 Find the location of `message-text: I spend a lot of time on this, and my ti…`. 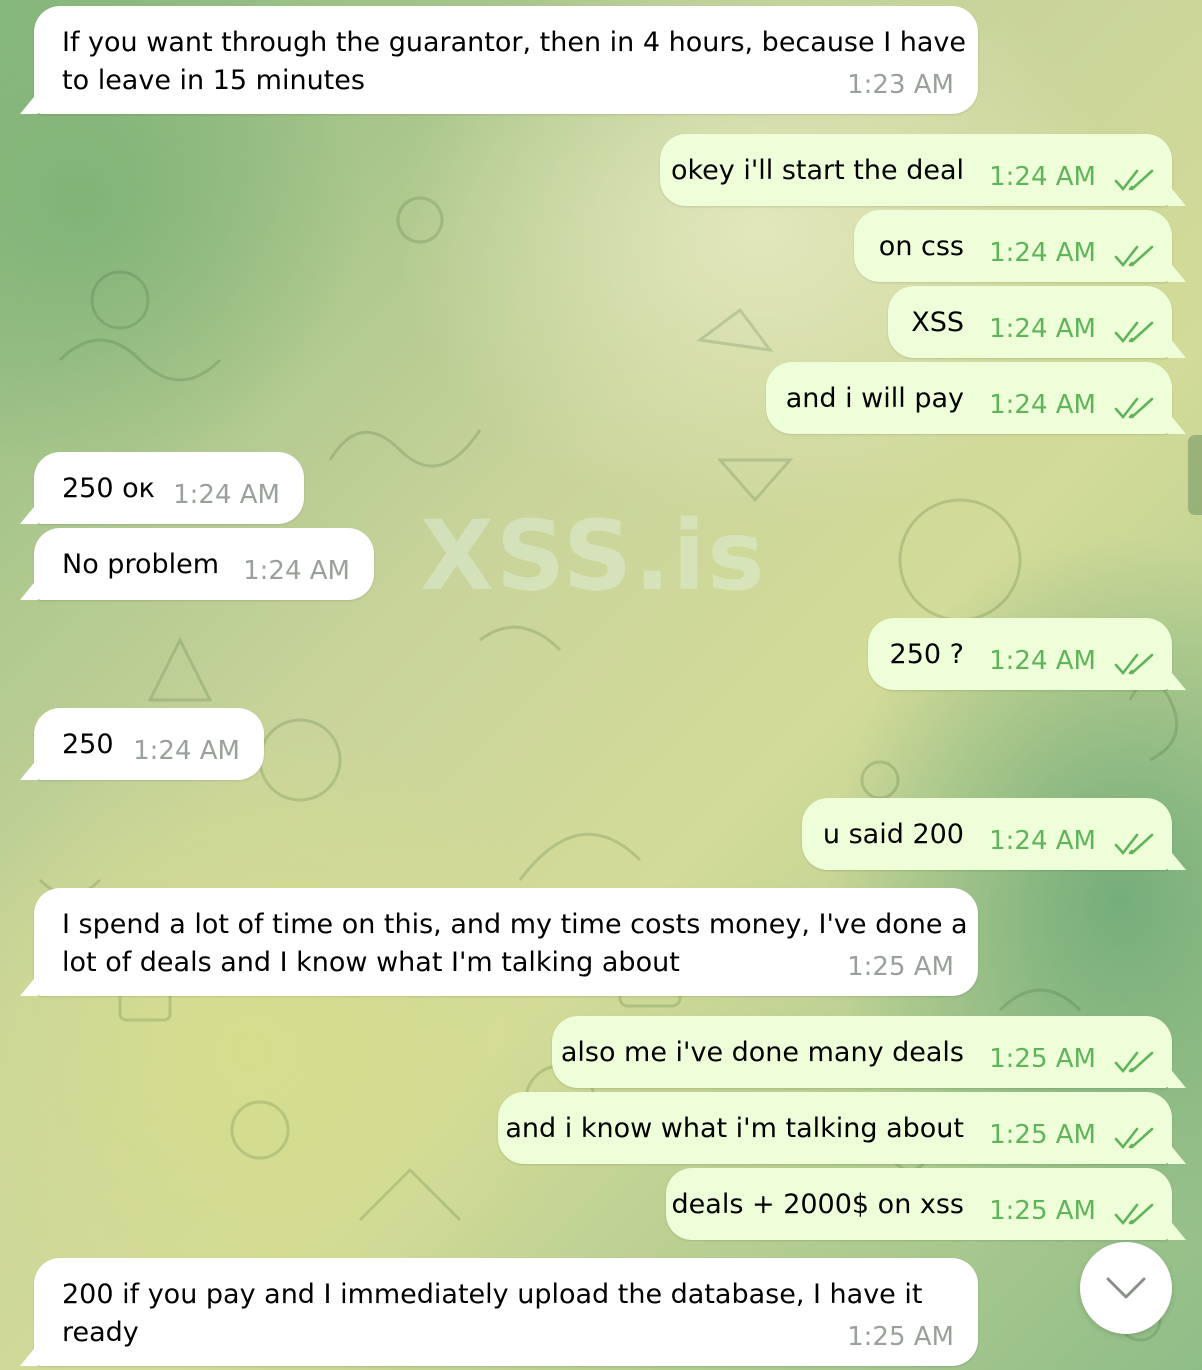

message-text: I spend a lot of time on this, and my ti… is located at coordinates (515, 944).